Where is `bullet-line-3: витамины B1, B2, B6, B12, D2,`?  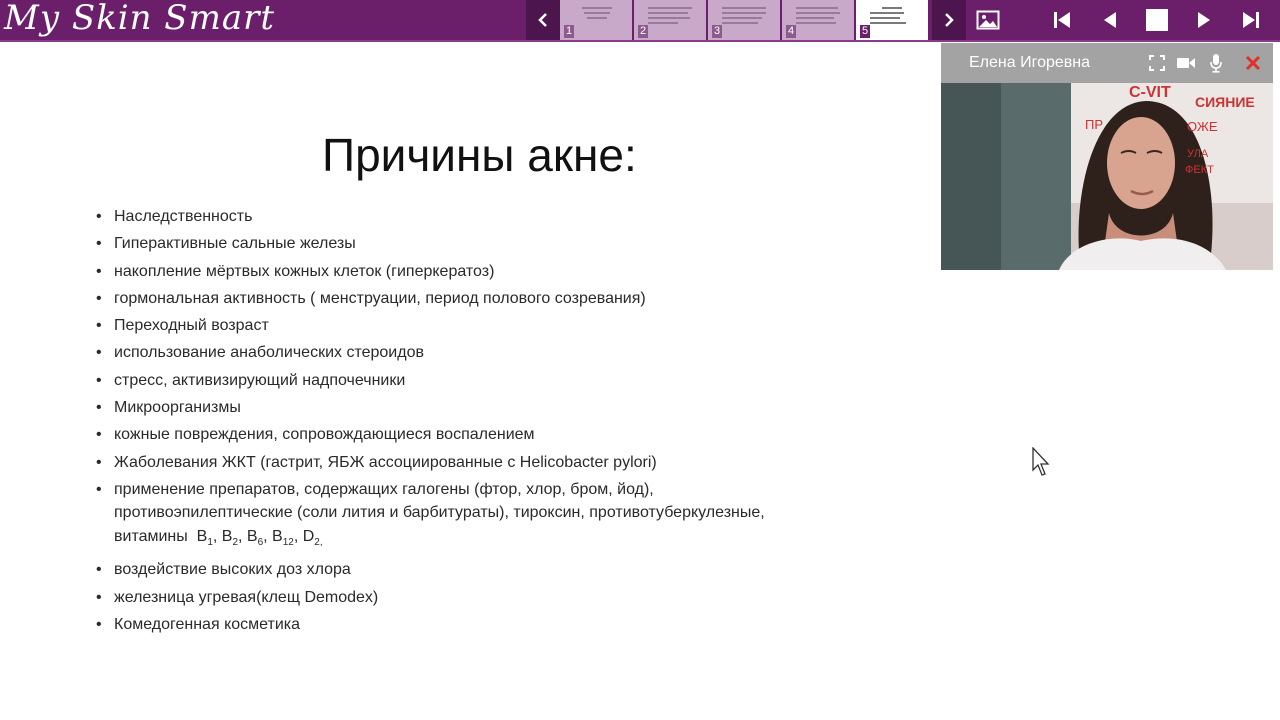
bullet-line-3: витамины B1, B2, B6, B12, D2, is located at coordinates (218, 538).